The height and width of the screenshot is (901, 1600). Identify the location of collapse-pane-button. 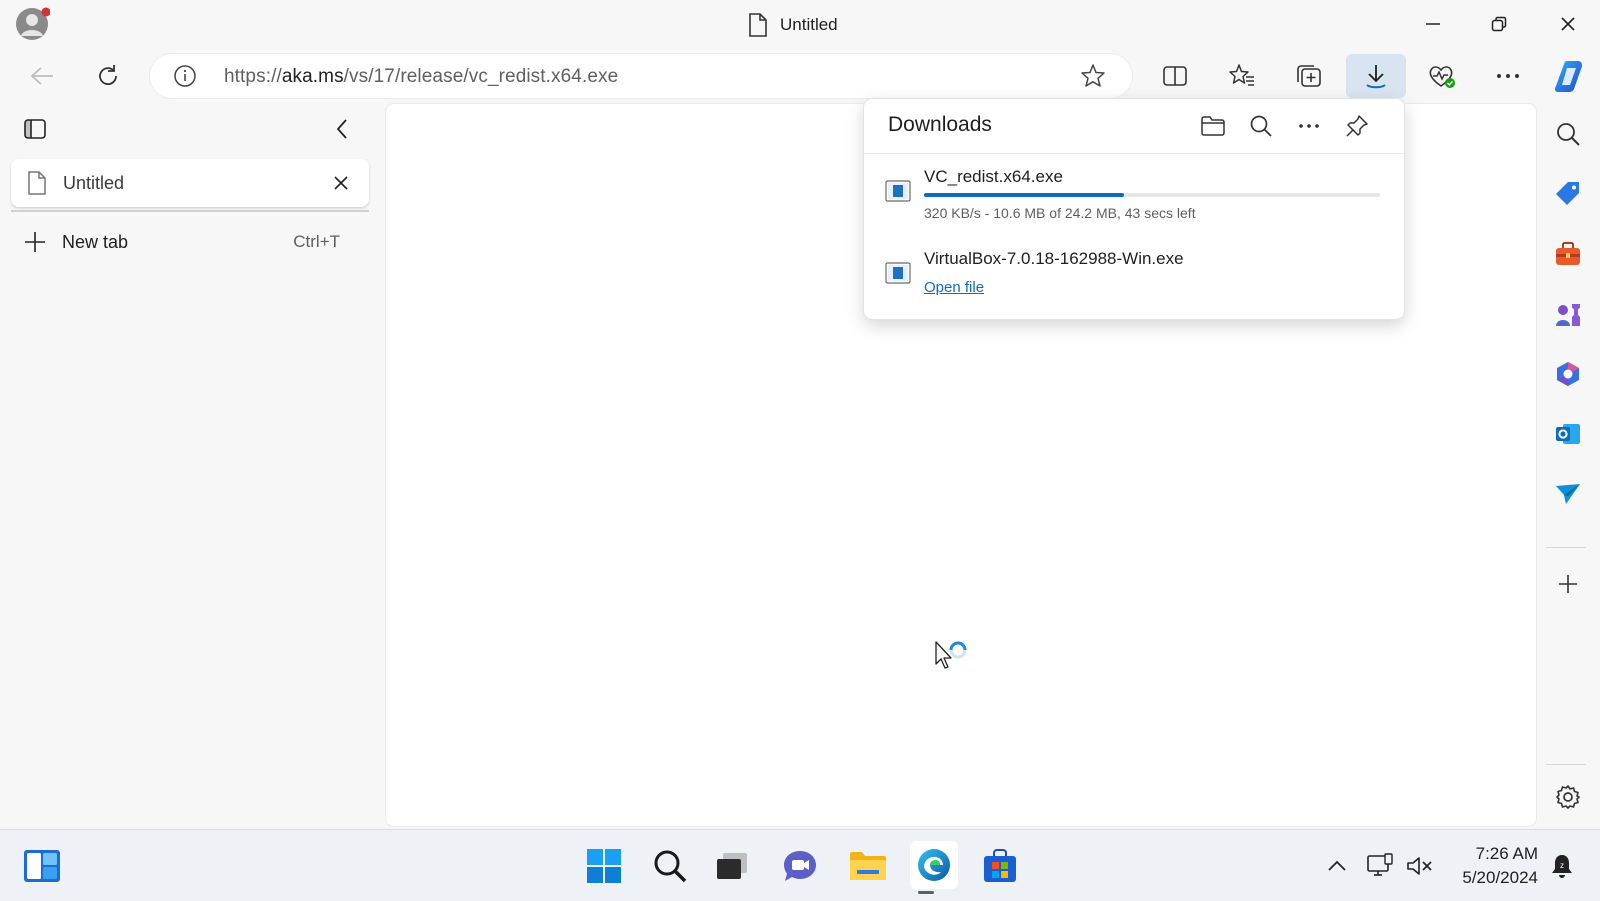
(342, 129).